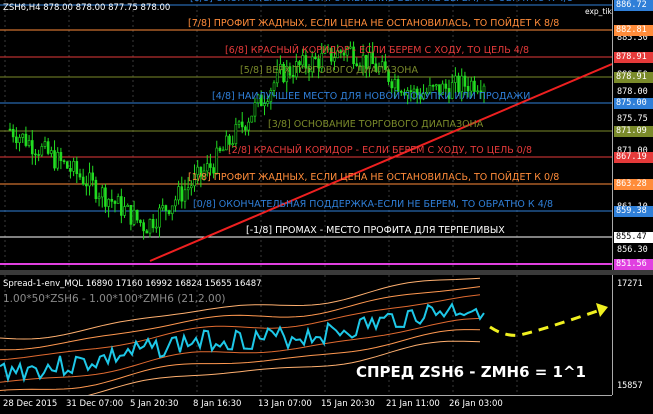 Image resolution: width=653 pixels, height=414 pixels. I want to click on time-tick: 15 Jan 20:30, so click(348, 404).